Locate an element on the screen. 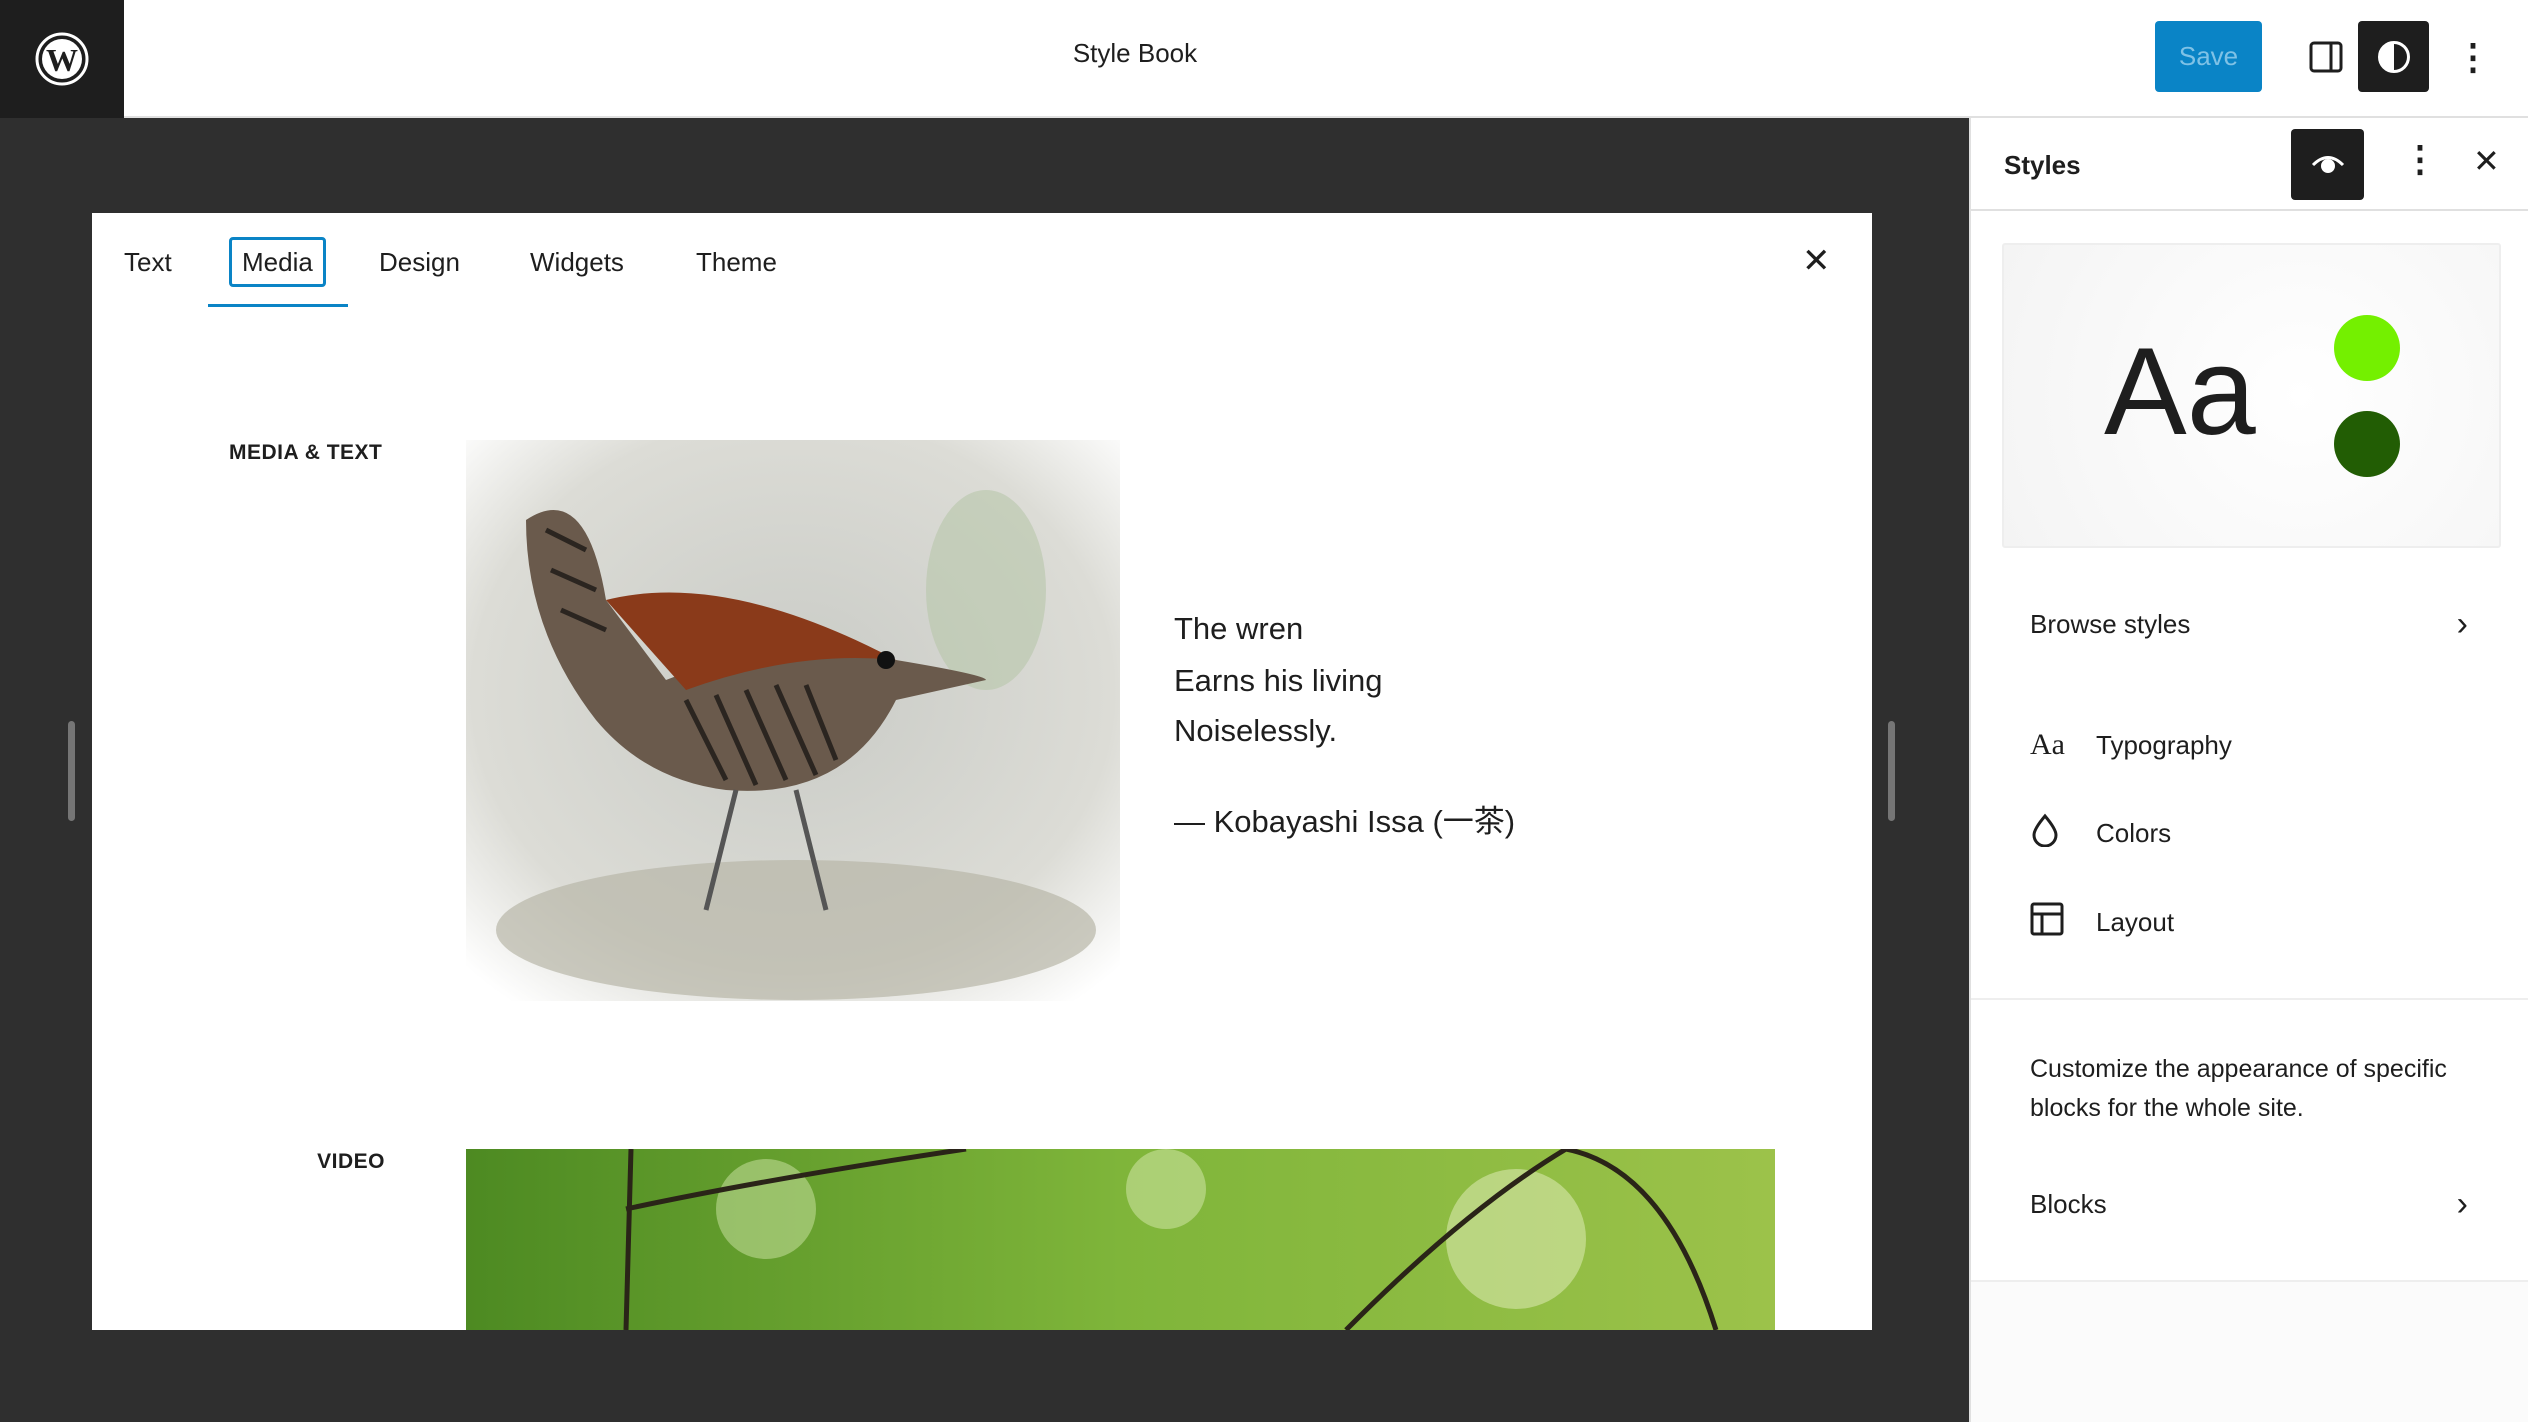 The height and width of the screenshot is (1422, 2528). blocks-button: Blocks › is located at coordinates (2249, 1203).